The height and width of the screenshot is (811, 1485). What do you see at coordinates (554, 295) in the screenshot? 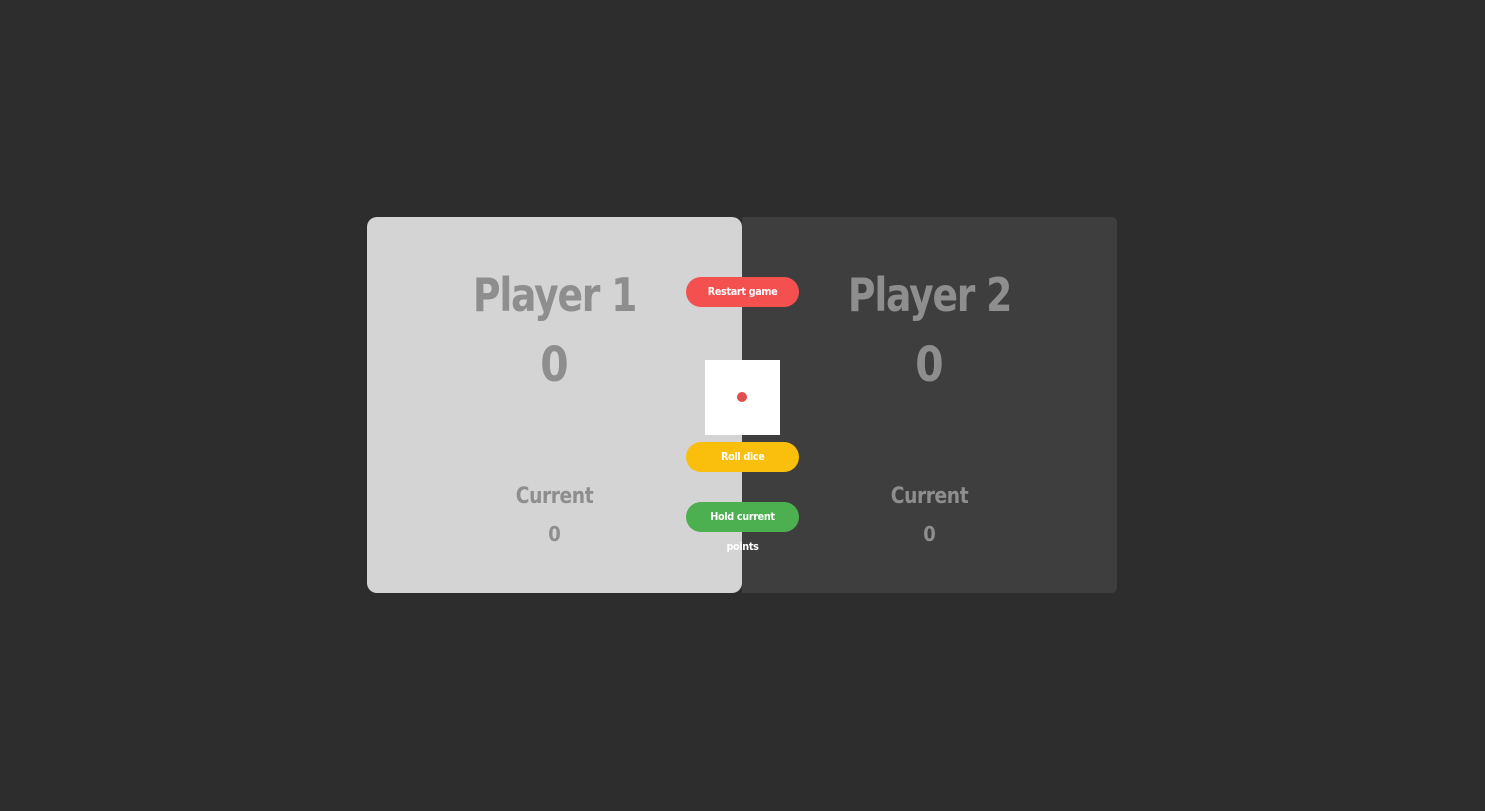
I see `player-1-name: Player 1` at bounding box center [554, 295].